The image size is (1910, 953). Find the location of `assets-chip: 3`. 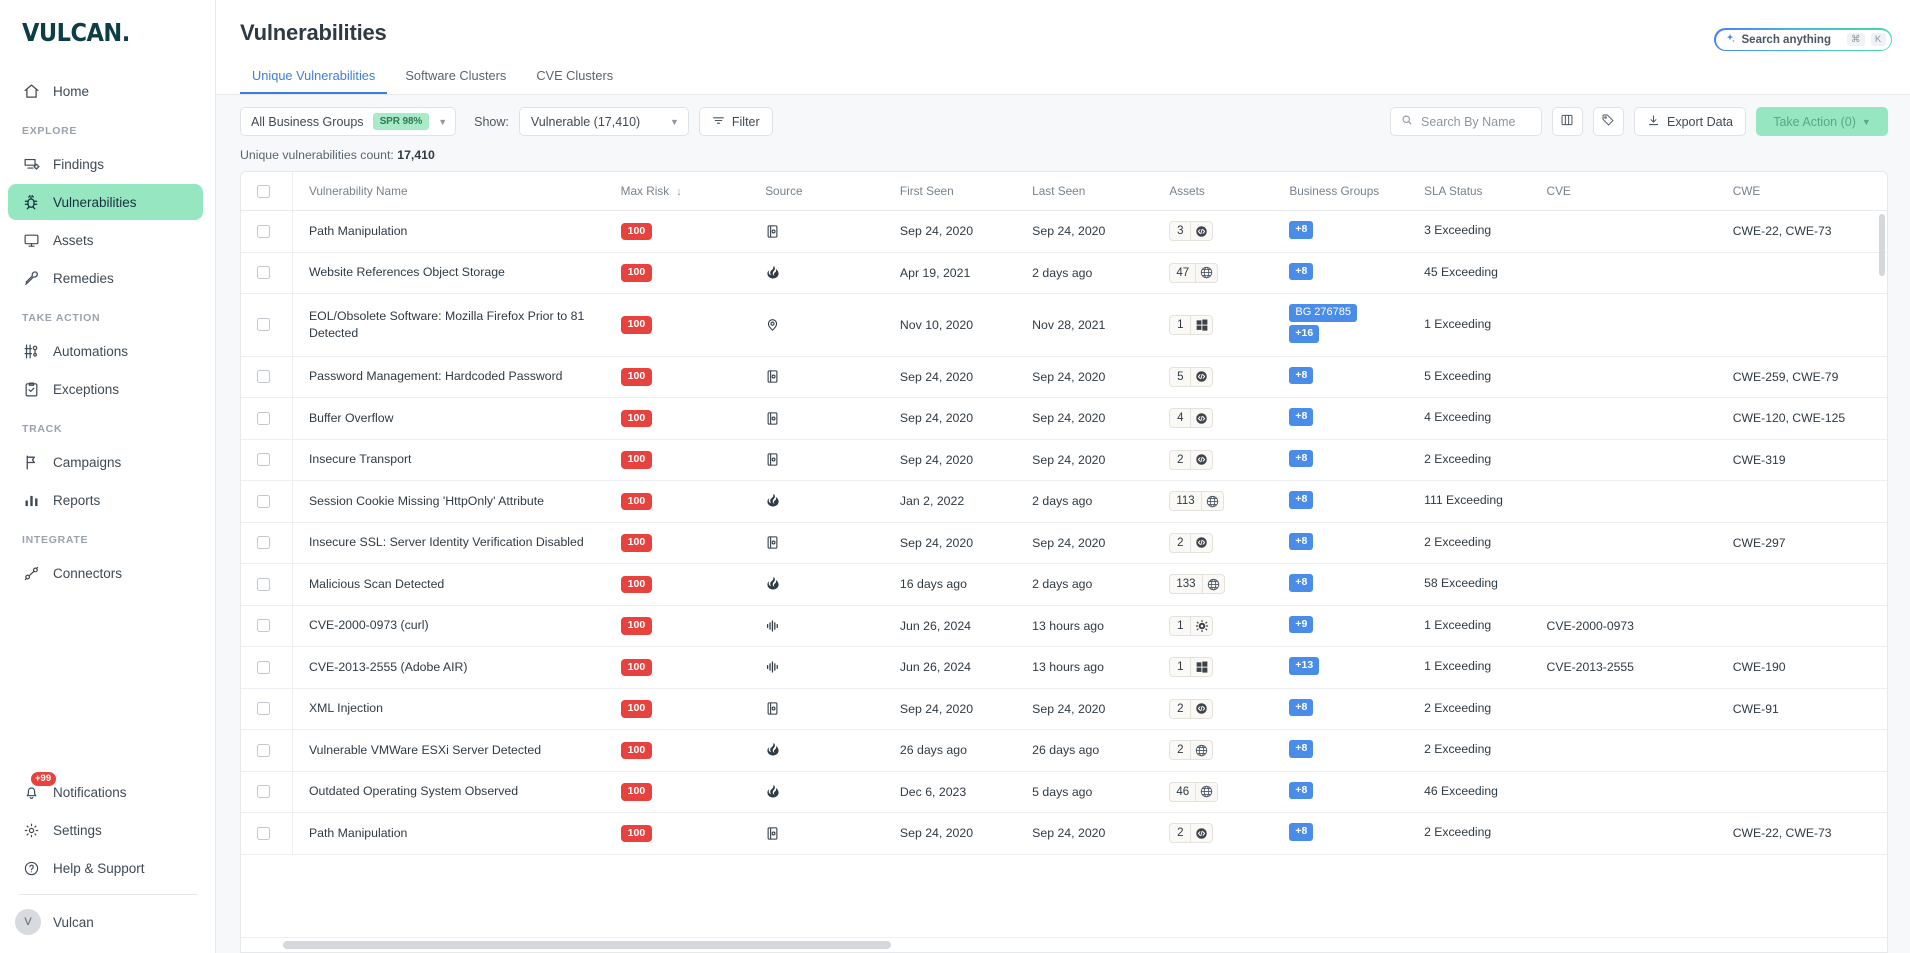

assets-chip: 3 is located at coordinates (1191, 231).